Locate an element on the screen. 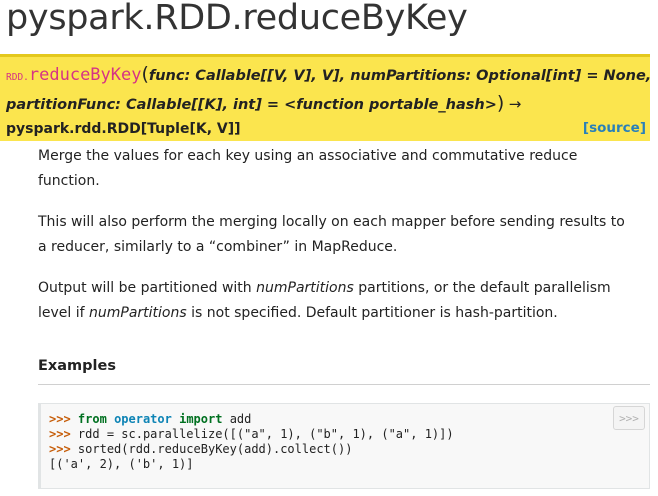  page-title: pyspark.RDD.reduceByKey is located at coordinates (237, 19).